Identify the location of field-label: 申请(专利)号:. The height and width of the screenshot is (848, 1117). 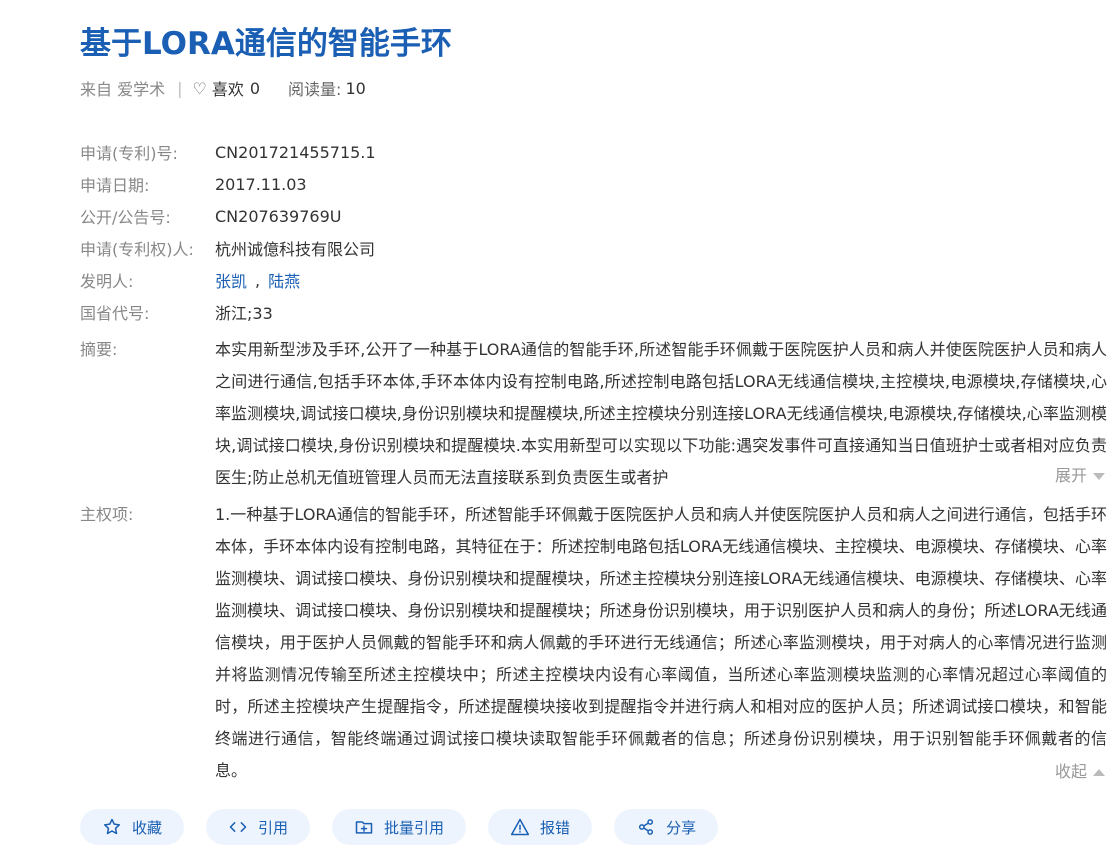
(129, 153).